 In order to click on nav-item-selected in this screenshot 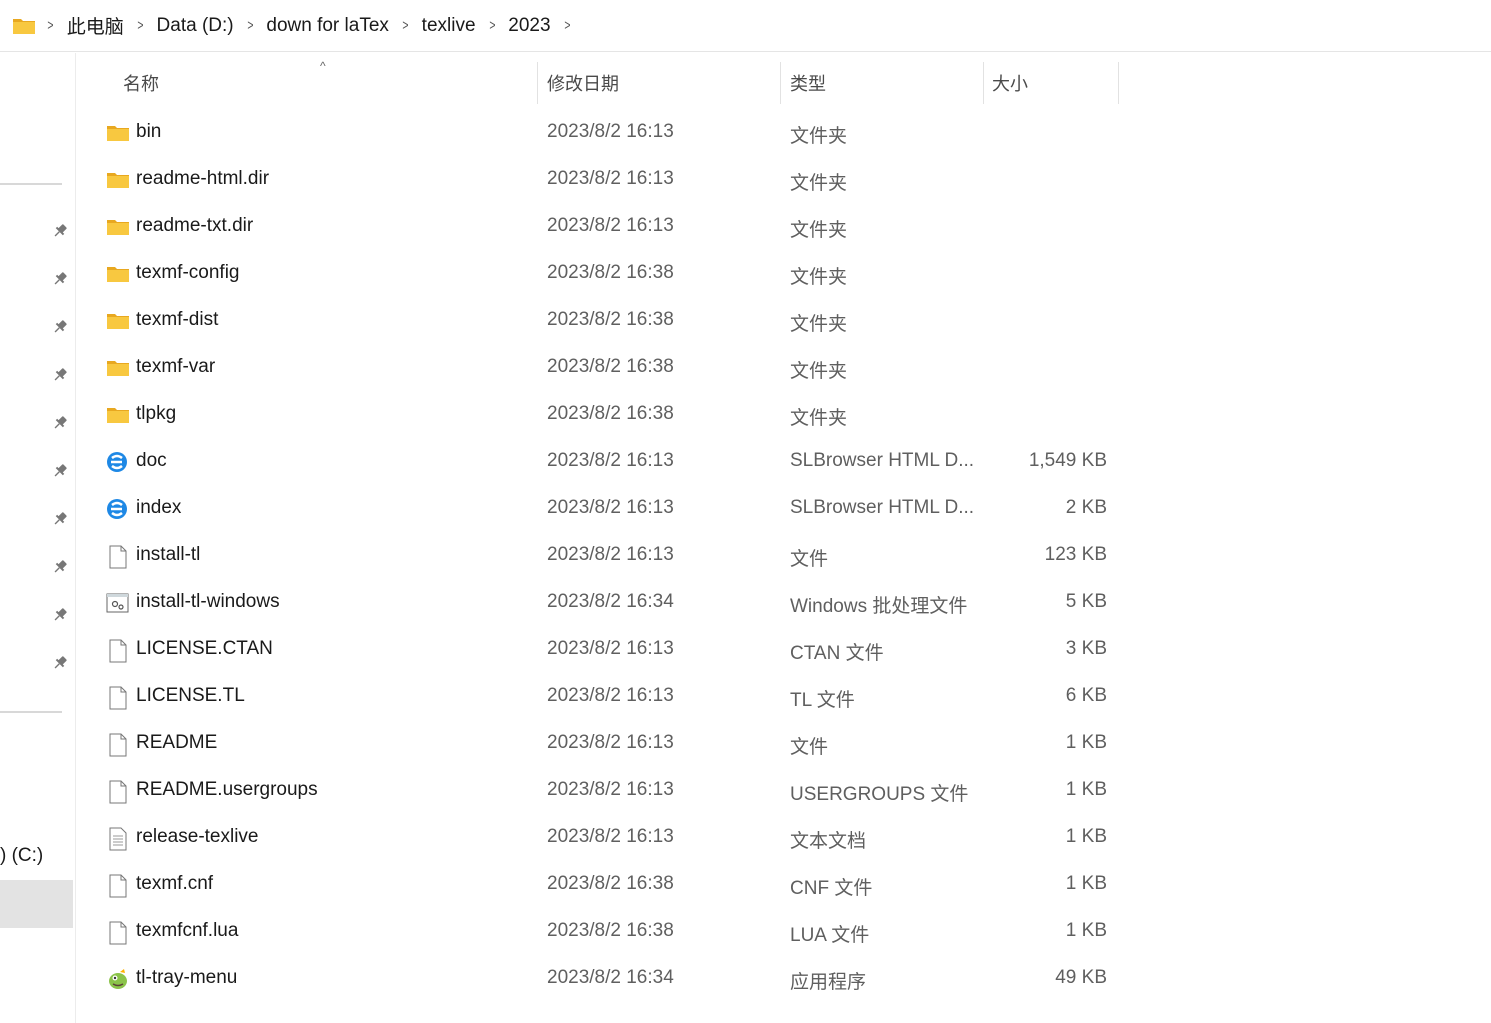, I will do `click(36, 904)`.